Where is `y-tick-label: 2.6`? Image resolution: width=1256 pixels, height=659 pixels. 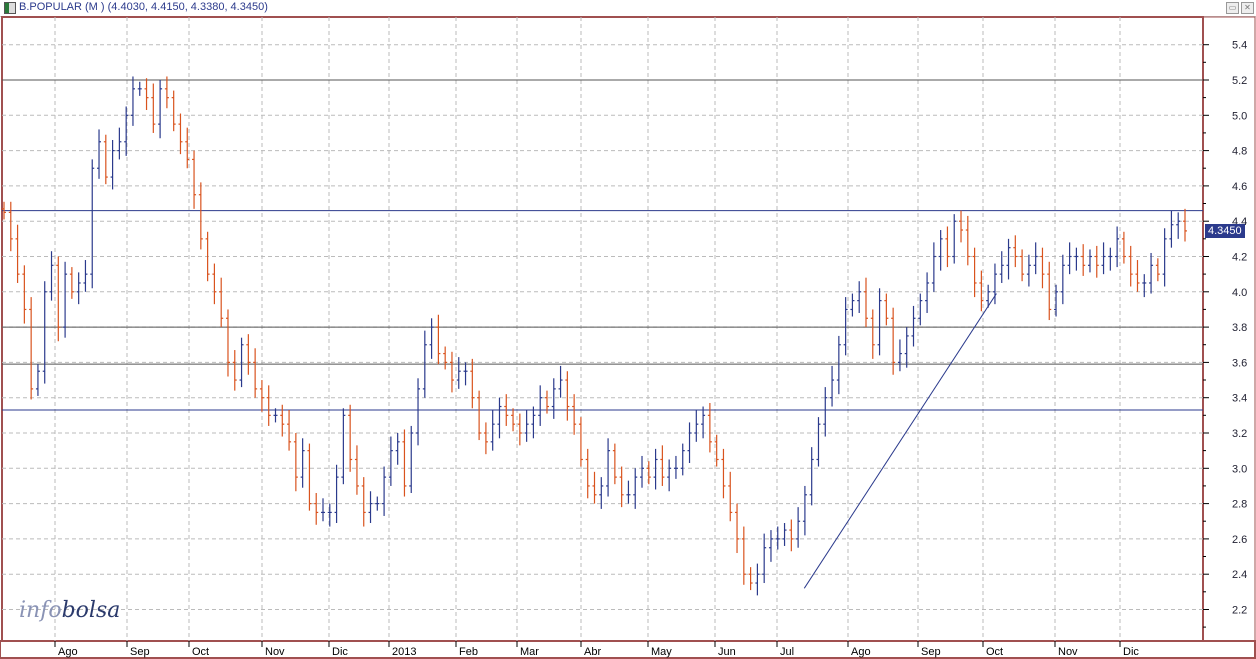 y-tick-label: 2.6 is located at coordinates (1239, 540).